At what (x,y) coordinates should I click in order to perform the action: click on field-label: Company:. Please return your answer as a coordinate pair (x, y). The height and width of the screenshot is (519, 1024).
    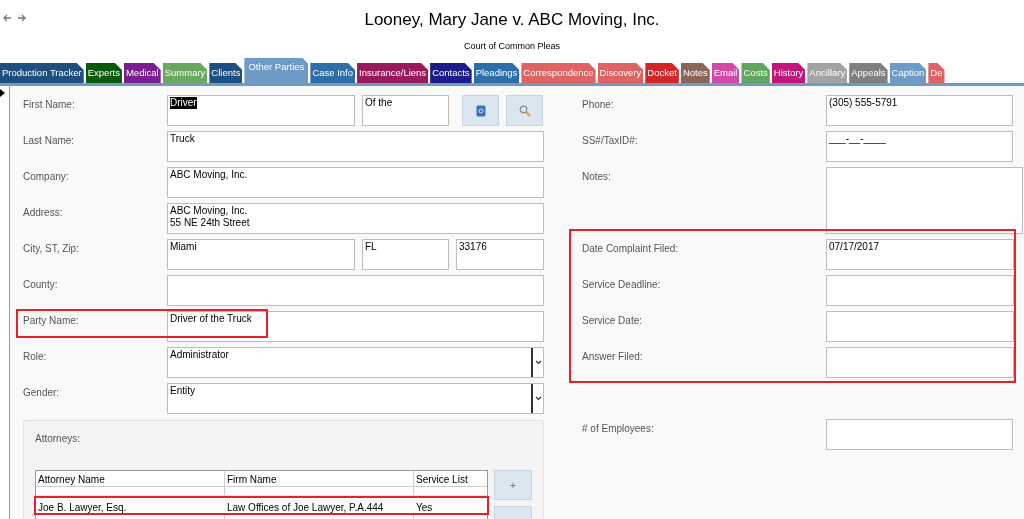
    Looking at the image, I should click on (46, 177).